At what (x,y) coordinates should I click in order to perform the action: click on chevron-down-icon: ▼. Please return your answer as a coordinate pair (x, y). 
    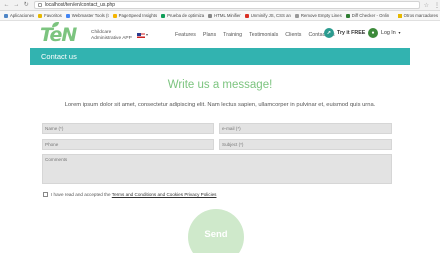
    Looking at the image, I should click on (399, 33).